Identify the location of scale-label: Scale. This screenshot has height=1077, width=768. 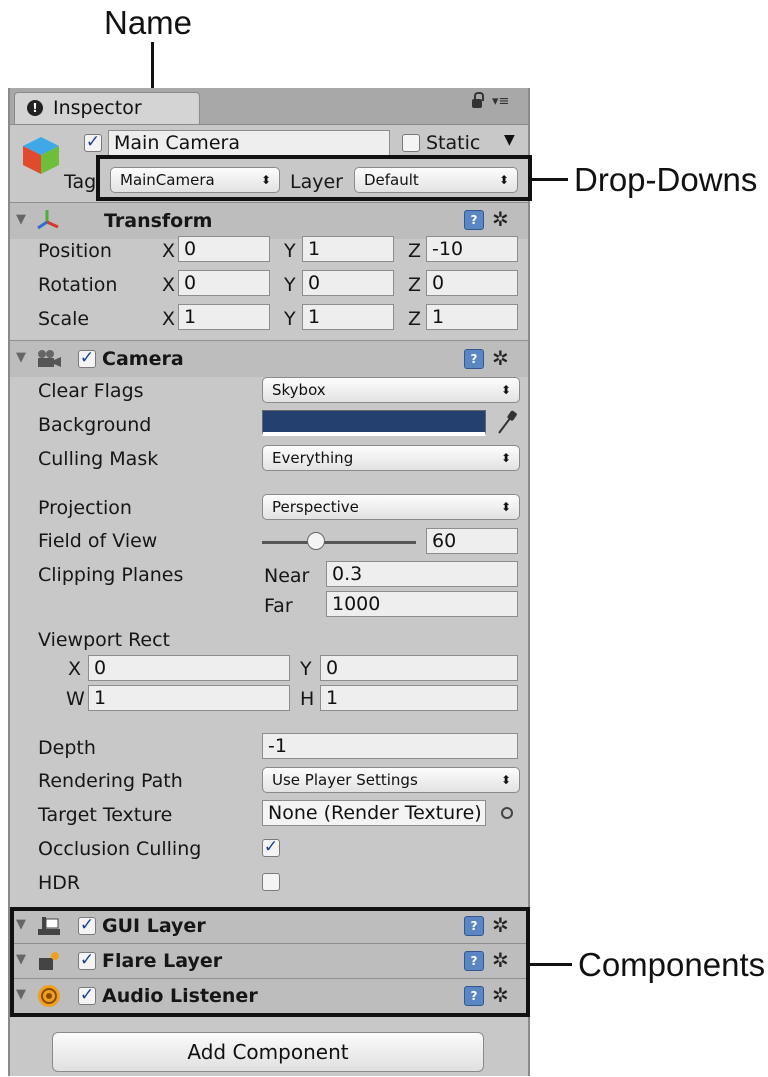
(64, 319).